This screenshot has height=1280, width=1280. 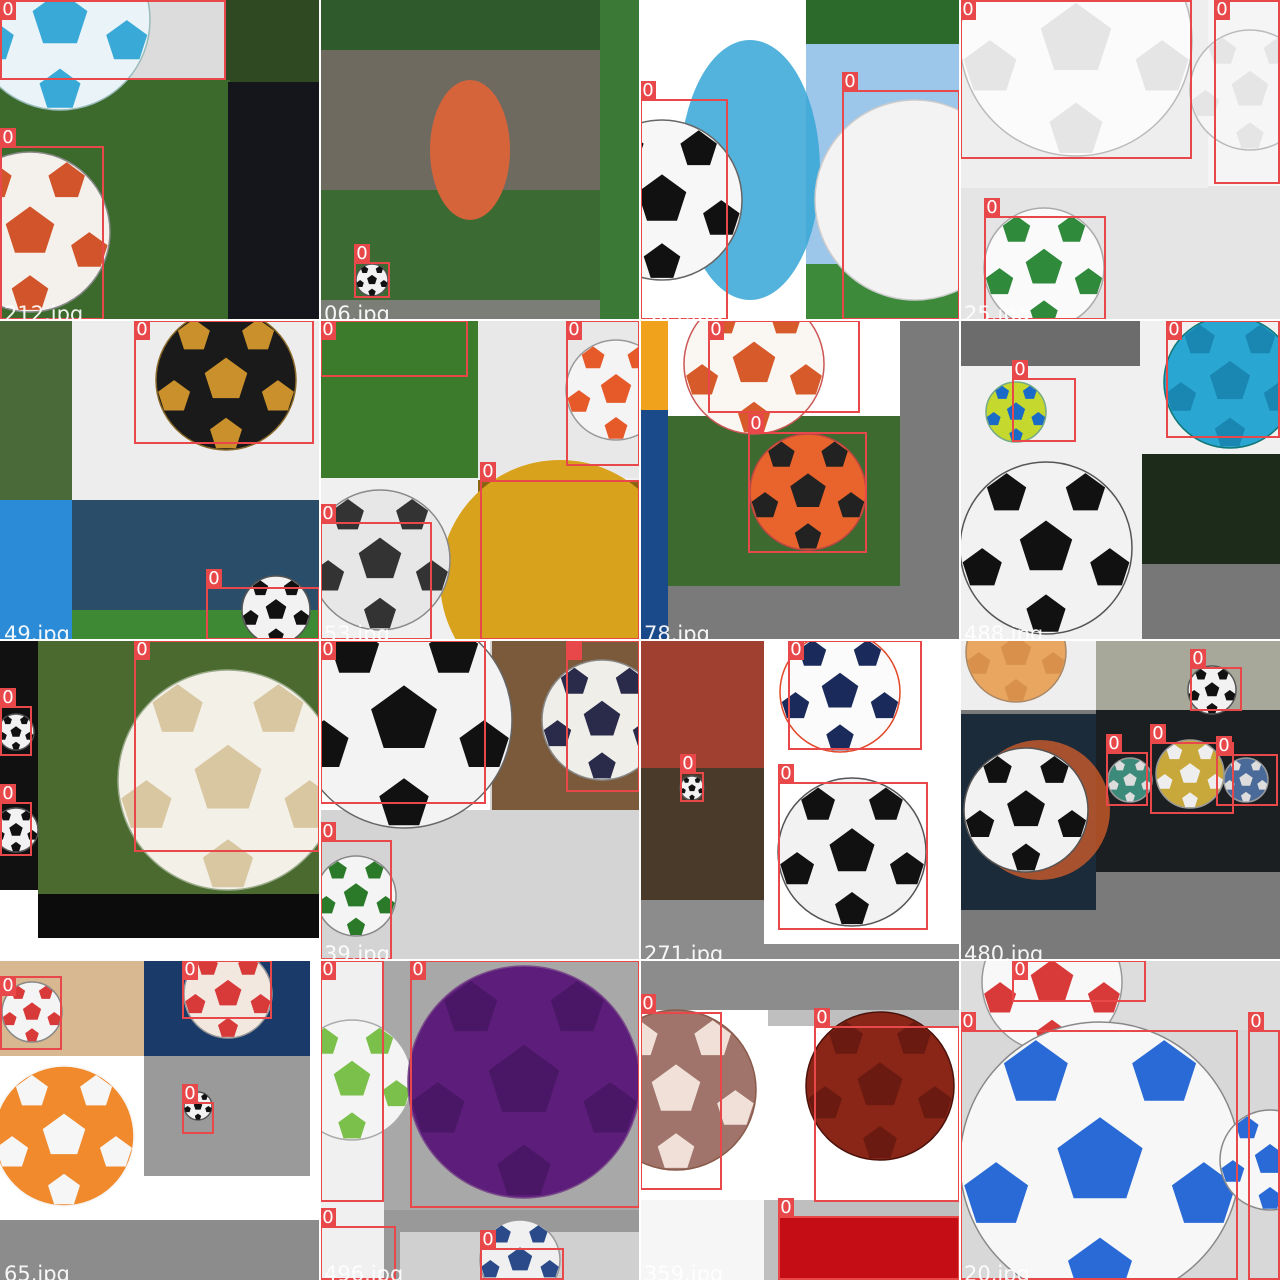 I want to click on mosaic-tile: 0 0 78.jpg, so click(x=800, y=480).